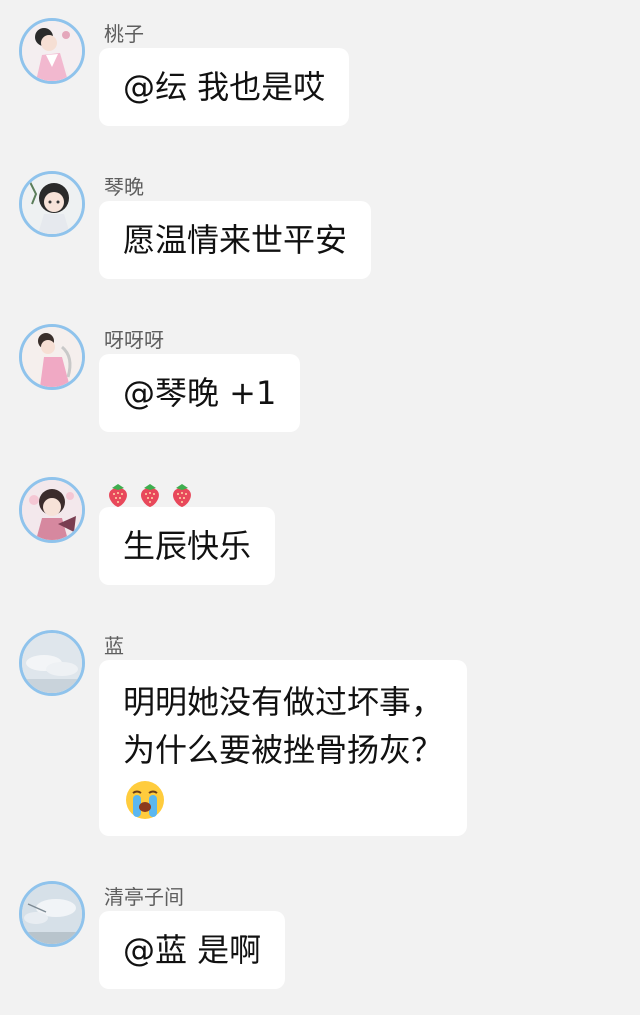 The width and height of the screenshot is (640, 1015). What do you see at coordinates (145, 800) in the screenshot?
I see `loudly-crying-face-icon` at bounding box center [145, 800].